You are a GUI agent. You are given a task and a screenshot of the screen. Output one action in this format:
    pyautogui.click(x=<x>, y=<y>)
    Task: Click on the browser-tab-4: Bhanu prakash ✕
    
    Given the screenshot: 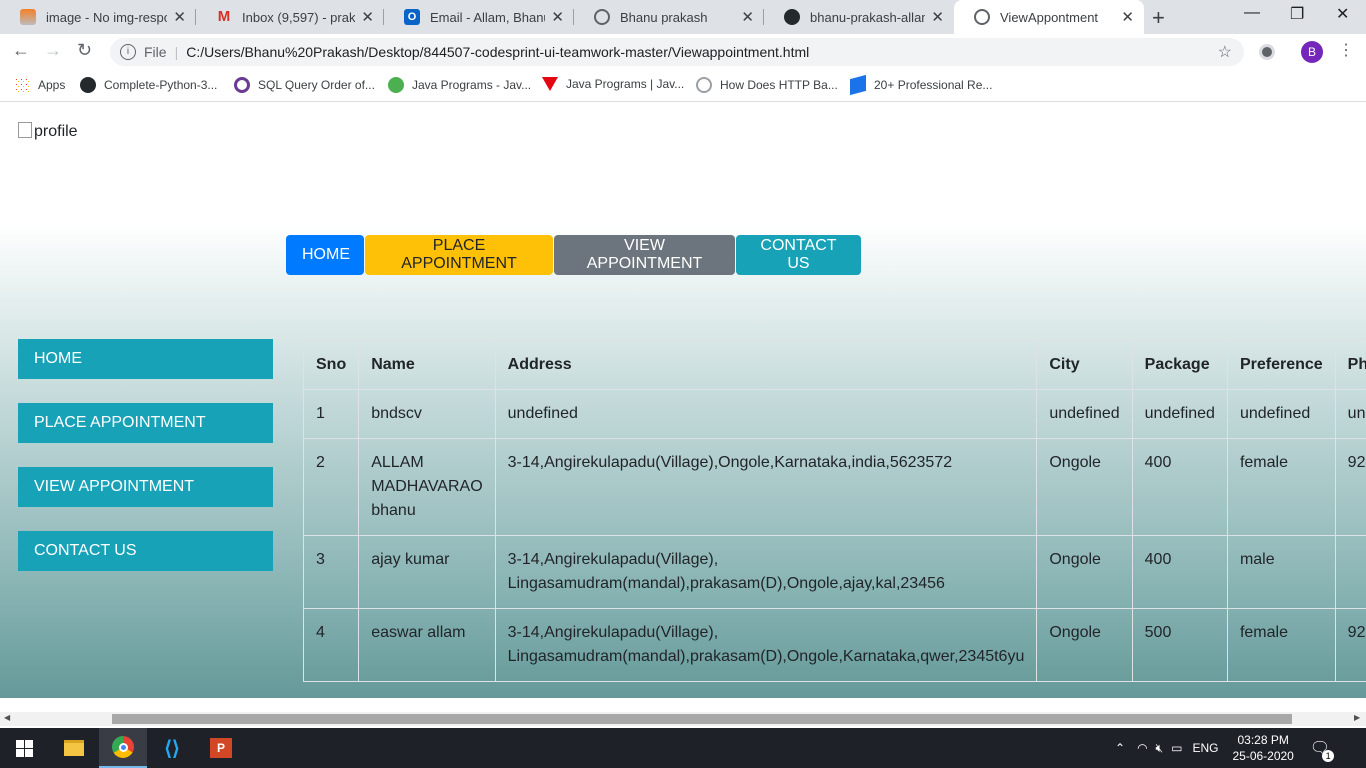 What is the action you would take?
    pyautogui.click(x=669, y=17)
    